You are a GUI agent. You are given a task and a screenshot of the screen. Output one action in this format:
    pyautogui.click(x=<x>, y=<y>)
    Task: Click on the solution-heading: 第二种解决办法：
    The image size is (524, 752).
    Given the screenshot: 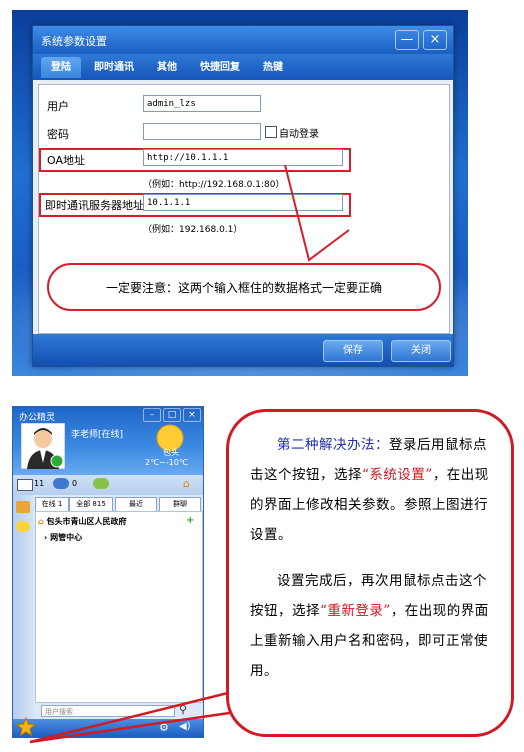 What is the action you would take?
    pyautogui.click(x=333, y=445)
    